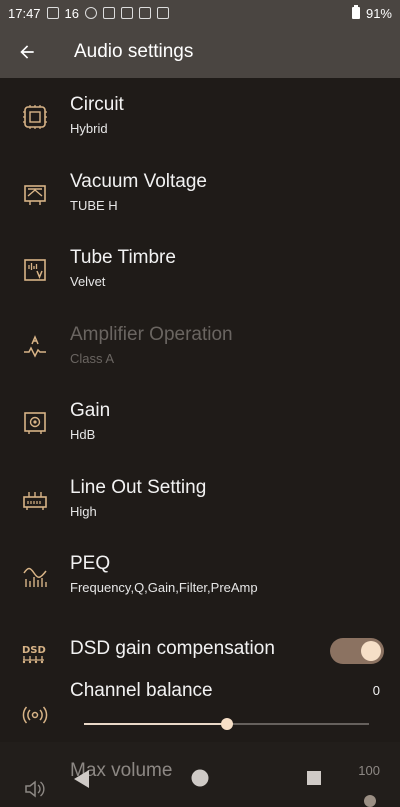 This screenshot has height=807, width=400. Describe the element at coordinates (155, 724) in the screenshot. I see `slider-fill` at that location.